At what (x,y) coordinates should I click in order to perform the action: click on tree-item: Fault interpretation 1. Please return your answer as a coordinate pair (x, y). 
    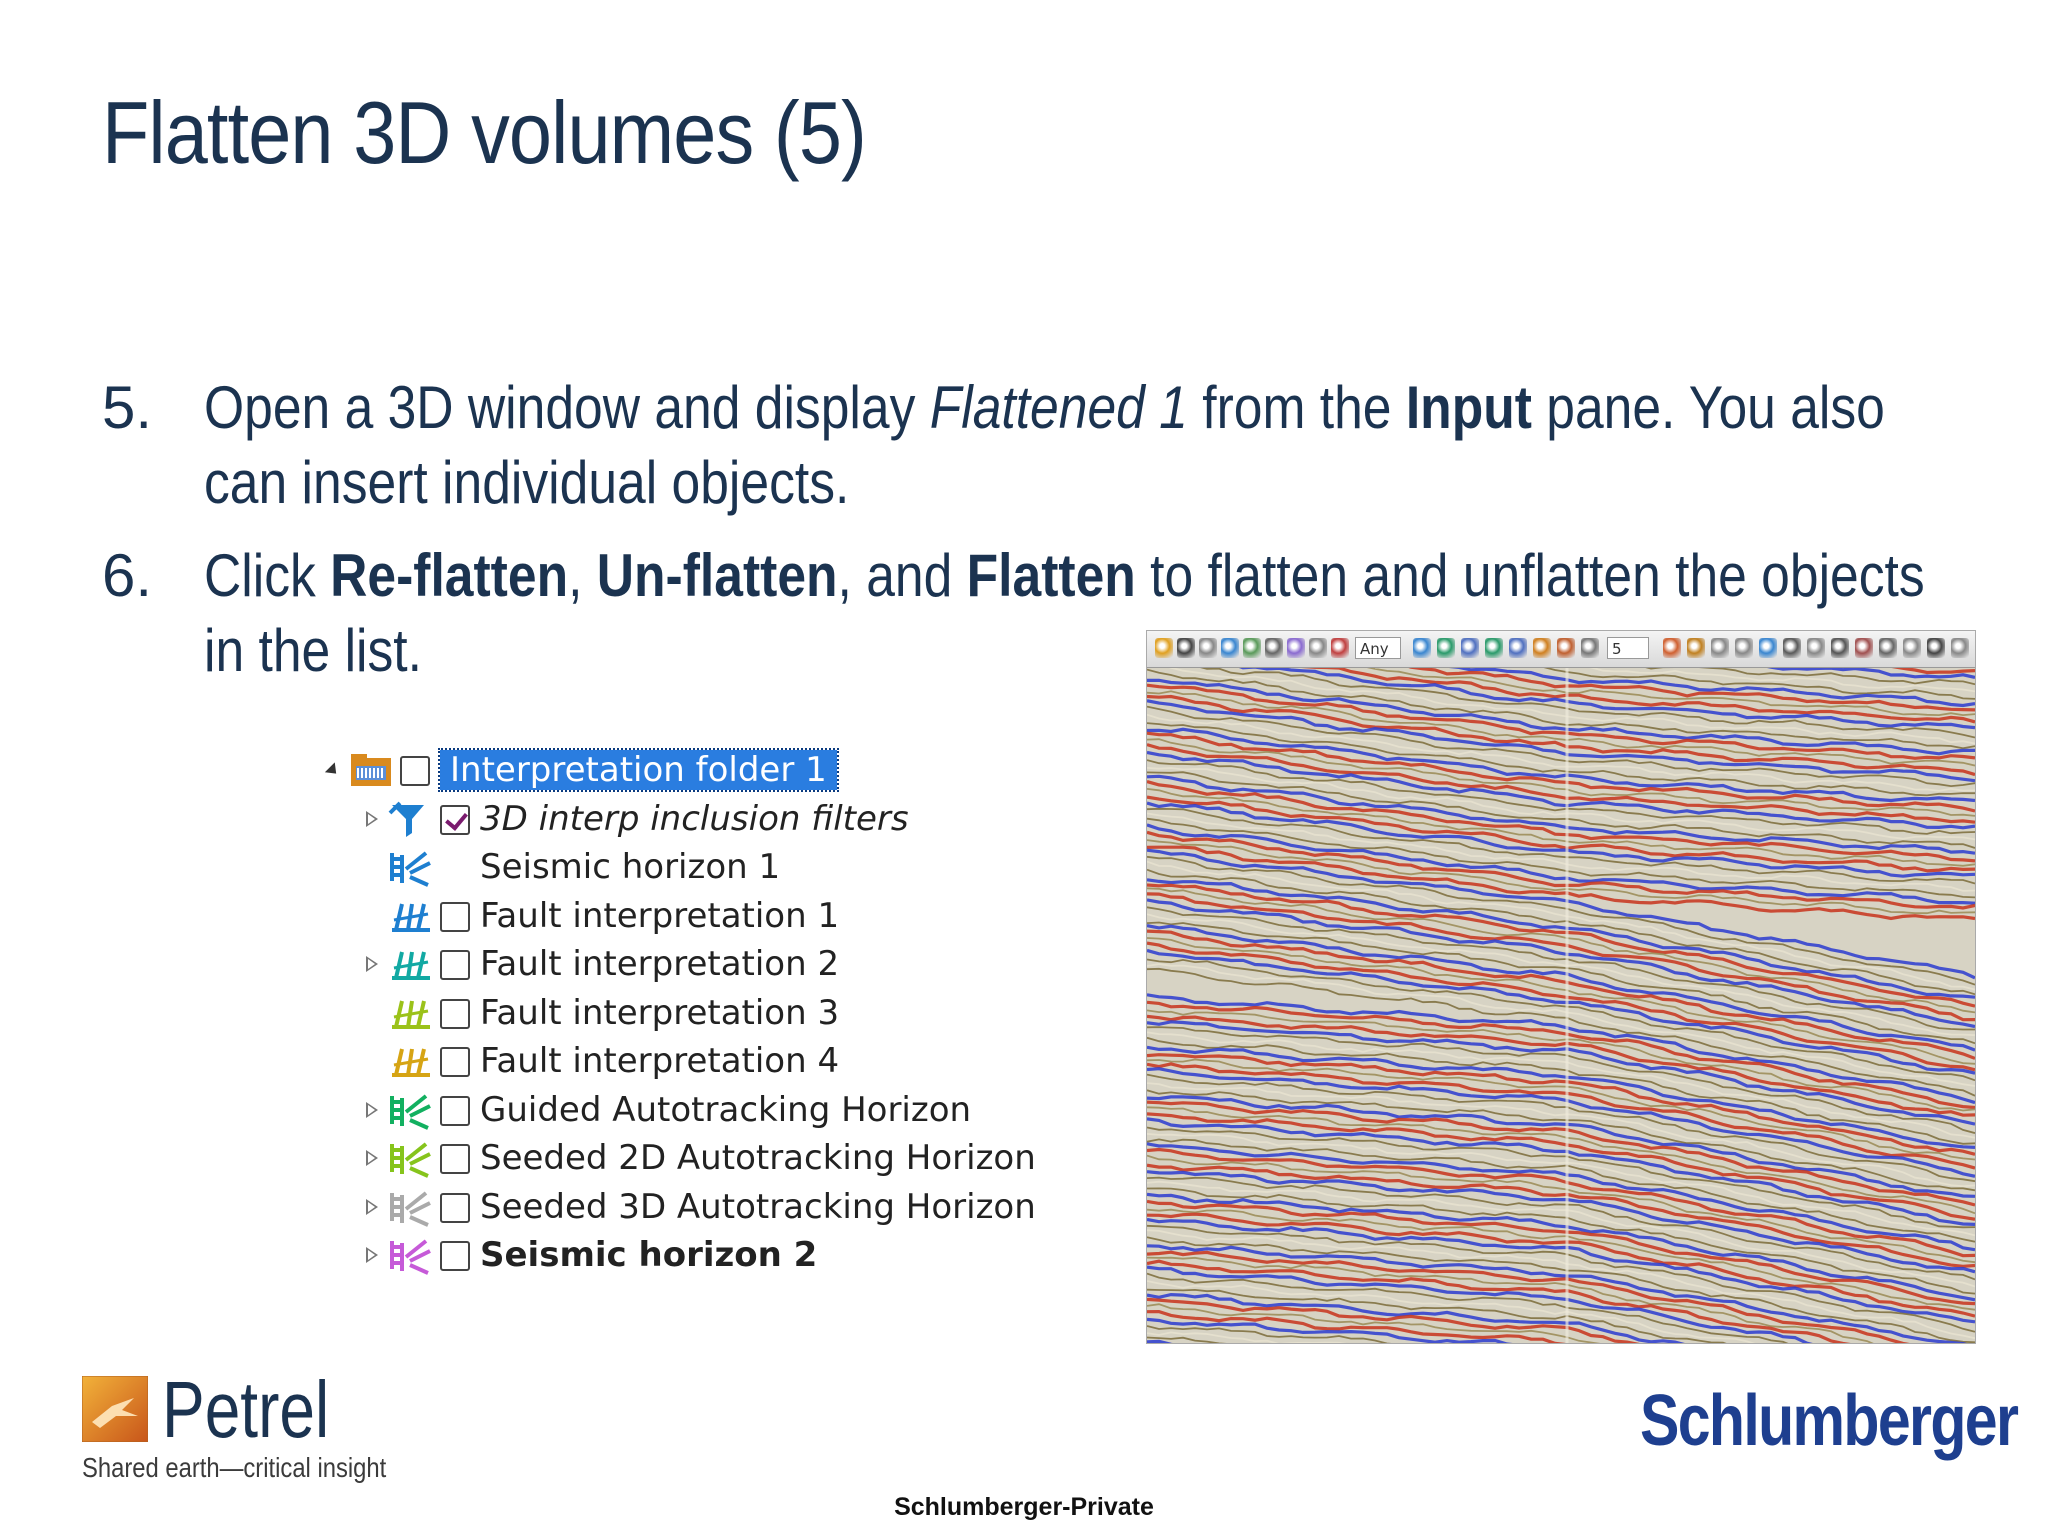
    Looking at the image, I should click on (706, 918).